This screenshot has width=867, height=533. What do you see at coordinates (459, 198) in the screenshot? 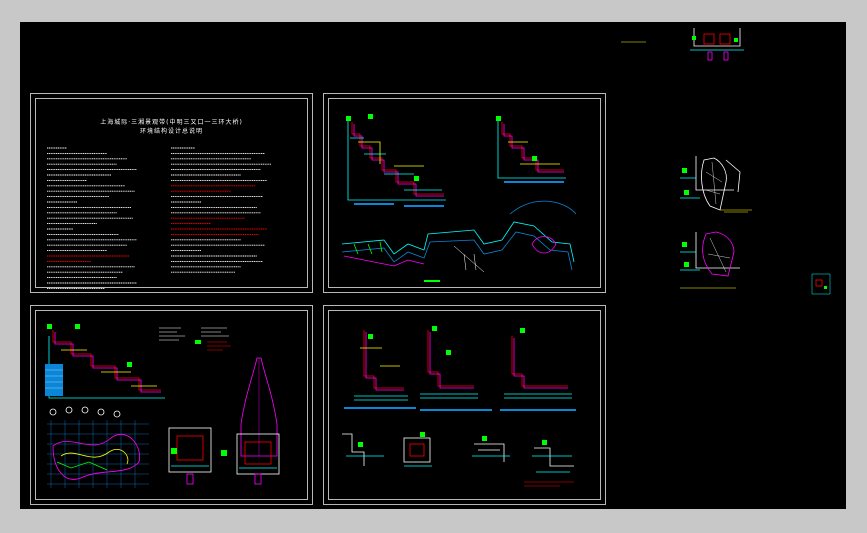
I see `section-details-drawing` at bounding box center [459, 198].